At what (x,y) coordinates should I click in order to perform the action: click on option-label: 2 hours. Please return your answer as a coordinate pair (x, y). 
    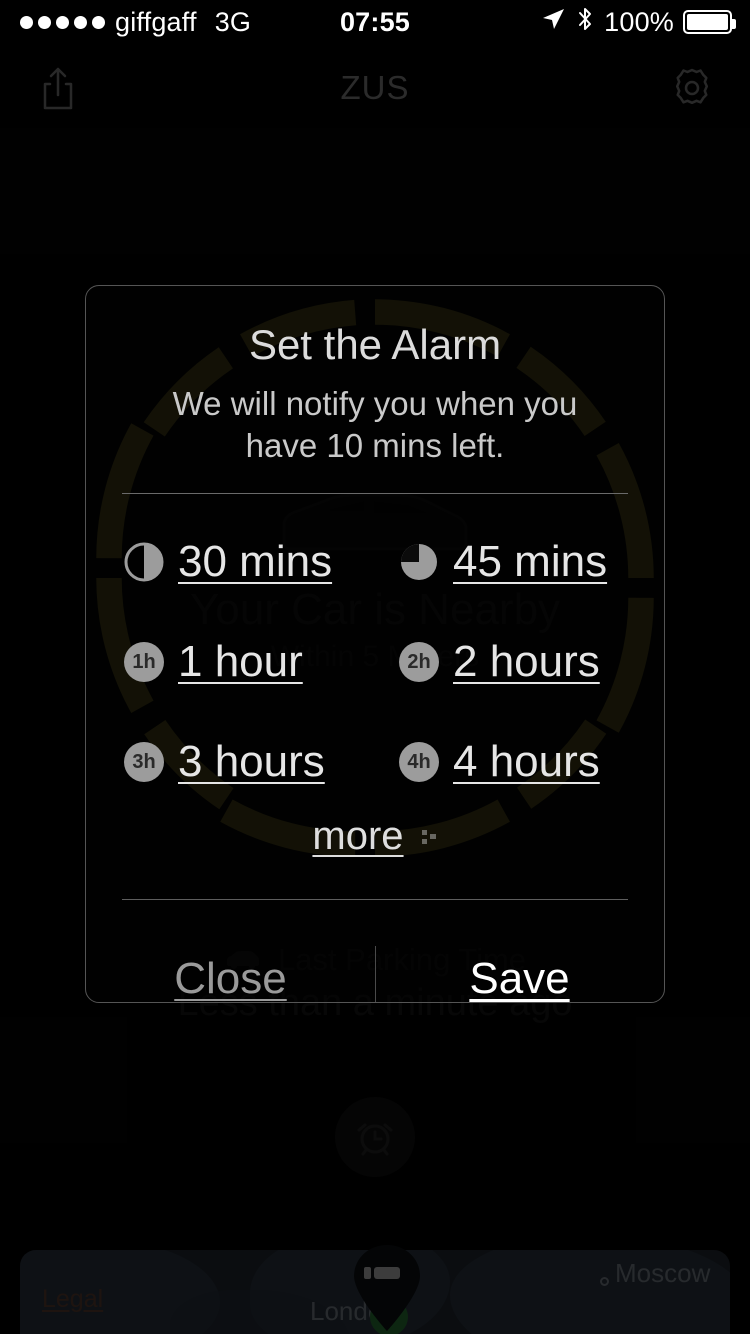
    Looking at the image, I should click on (526, 661).